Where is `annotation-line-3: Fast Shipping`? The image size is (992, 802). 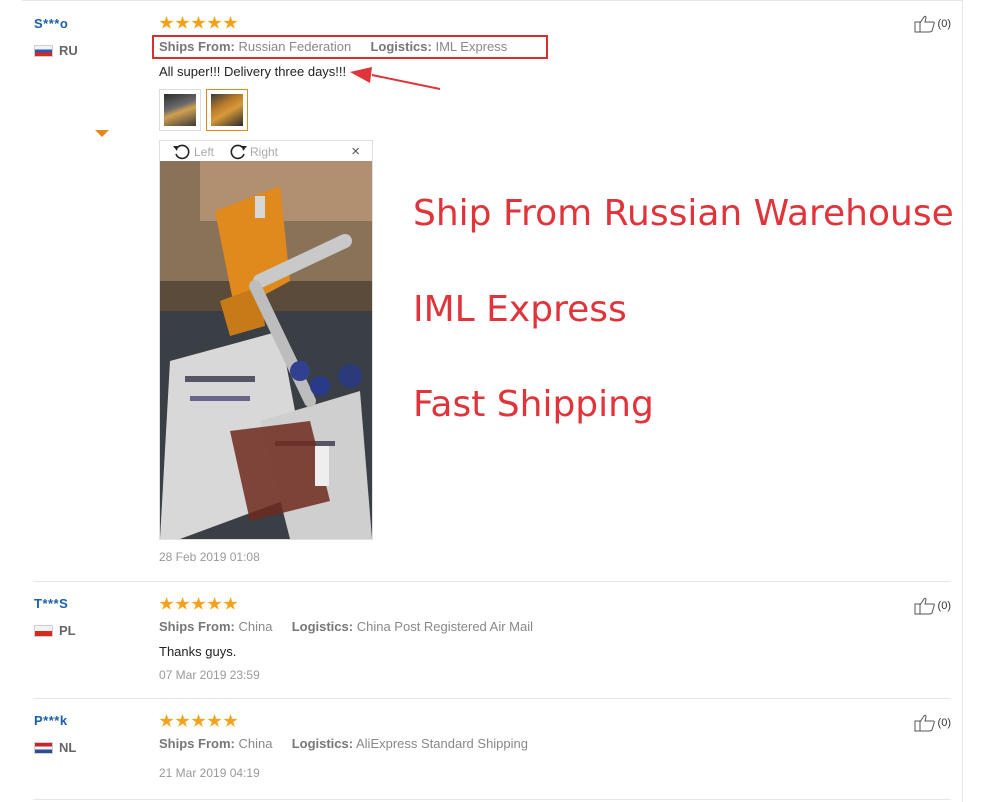
annotation-line-3: Fast Shipping is located at coordinates (533, 404).